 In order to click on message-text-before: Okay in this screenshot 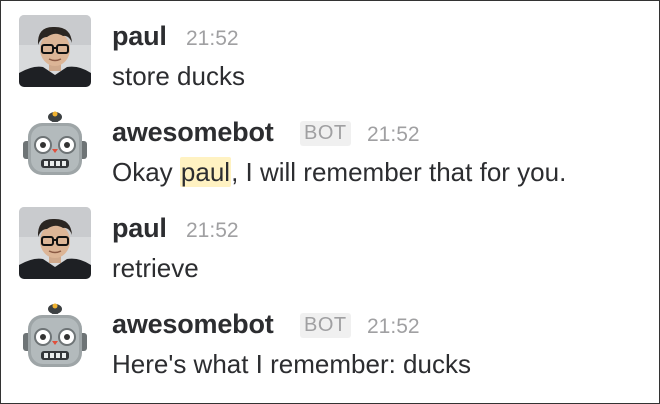, I will do `click(146, 172)`.